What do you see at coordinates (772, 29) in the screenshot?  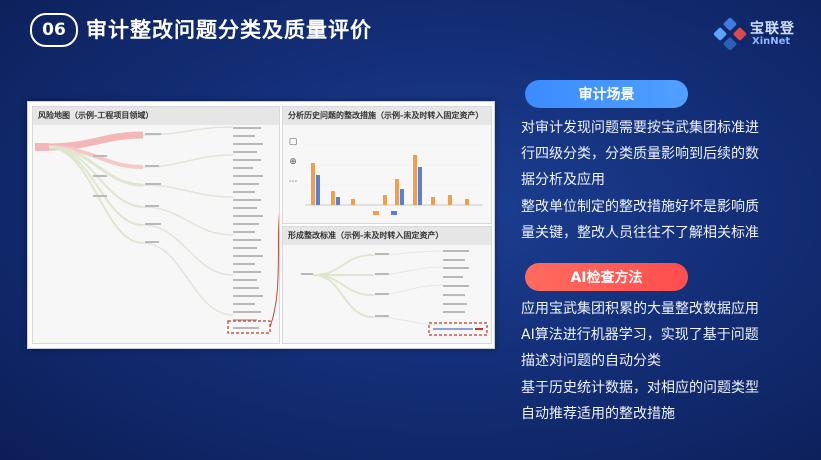 I see `logo-text-cn: 宝联登` at bounding box center [772, 29].